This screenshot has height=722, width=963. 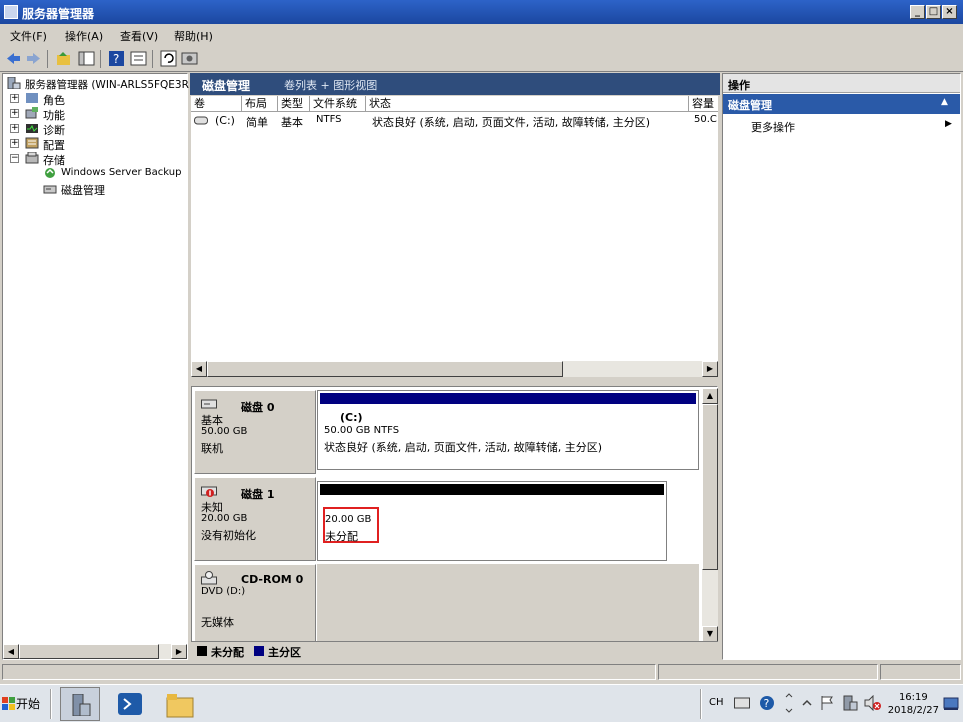 What do you see at coordinates (83, 190) in the screenshot?
I see `tree-item-disk-management: 磁盘管理` at bounding box center [83, 190].